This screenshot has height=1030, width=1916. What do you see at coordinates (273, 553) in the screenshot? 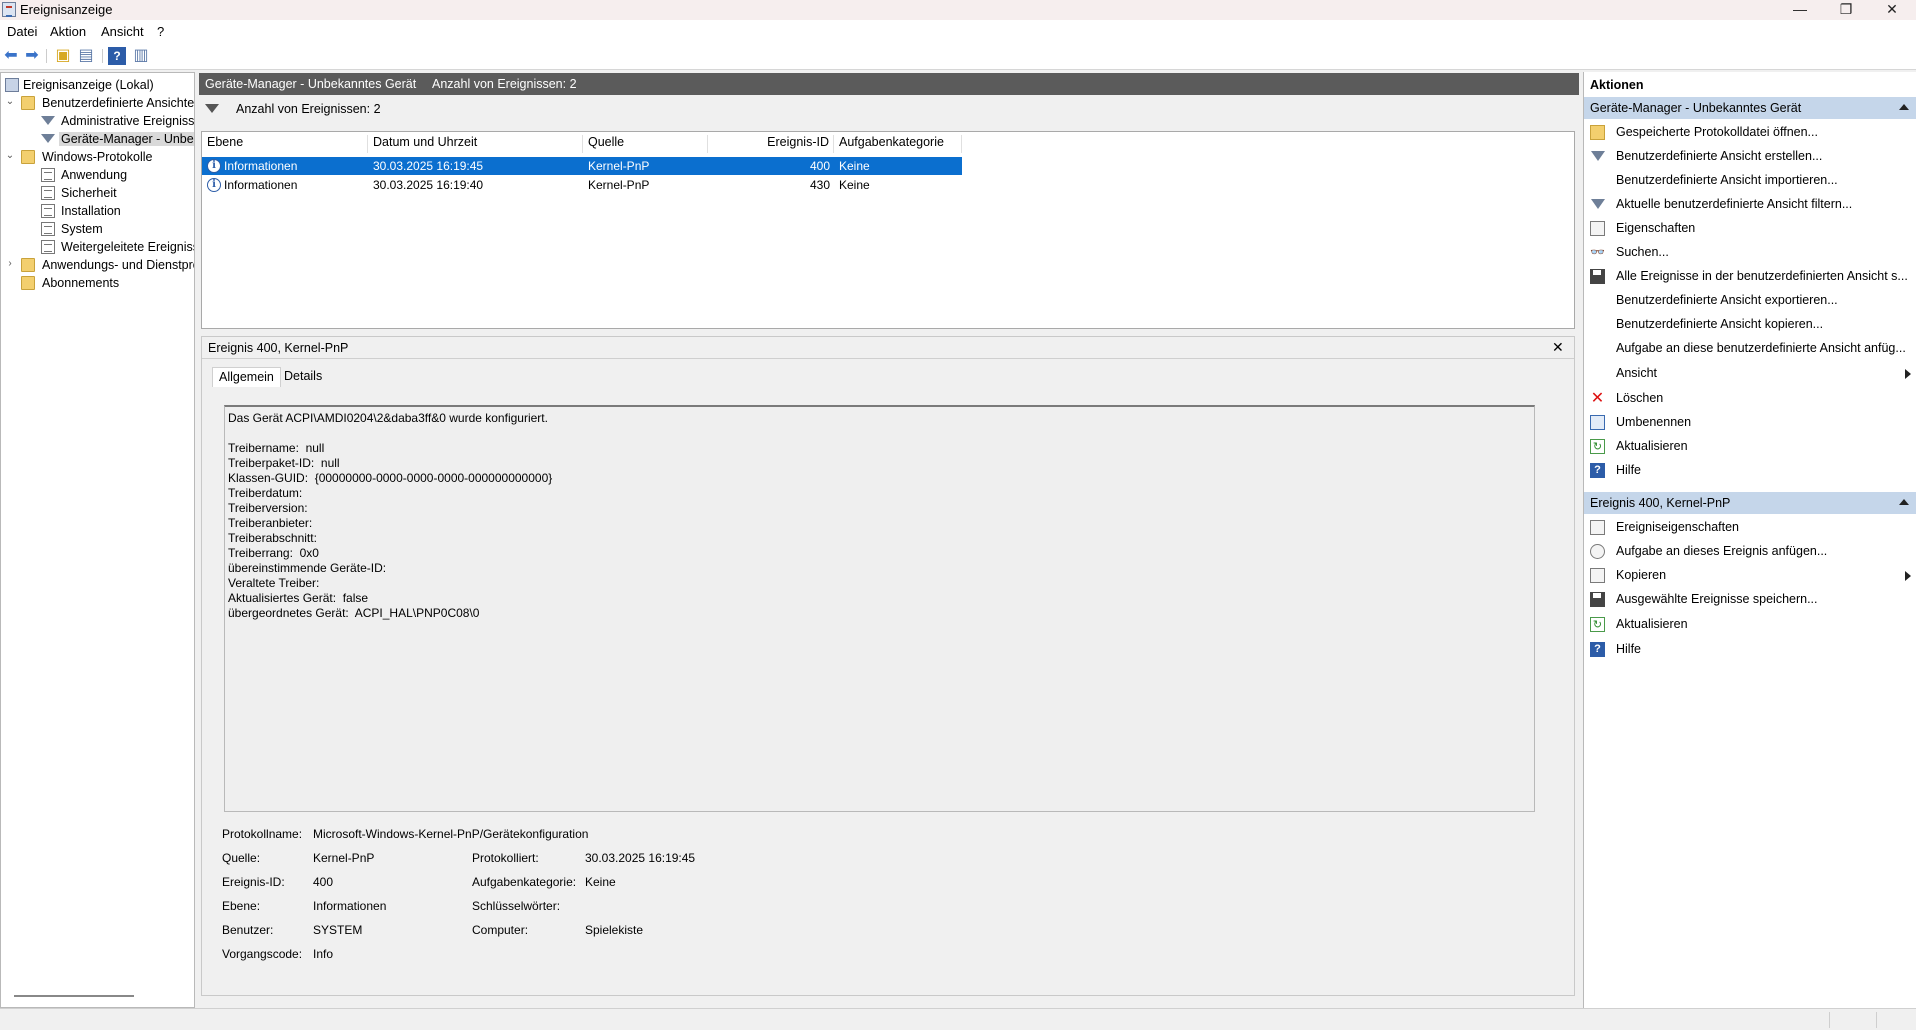
I see `message-line: Treiberrang: 0x0` at bounding box center [273, 553].